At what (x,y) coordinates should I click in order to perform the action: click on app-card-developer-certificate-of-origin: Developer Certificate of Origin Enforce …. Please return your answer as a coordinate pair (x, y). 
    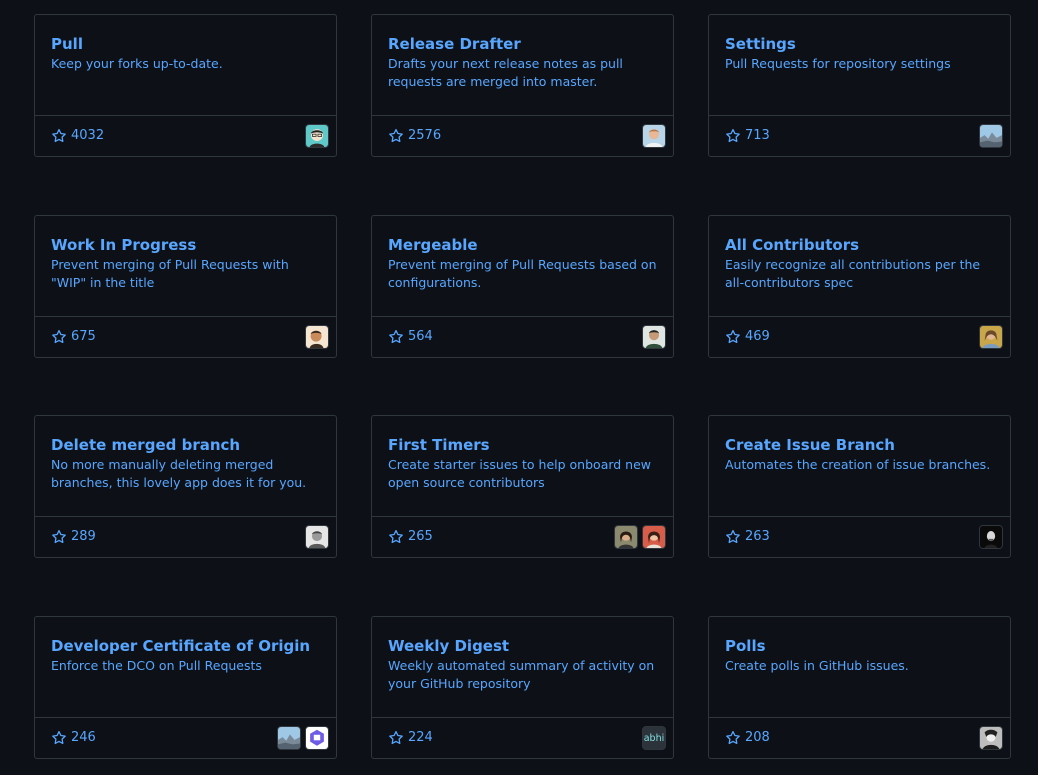
    Looking at the image, I should click on (185, 687).